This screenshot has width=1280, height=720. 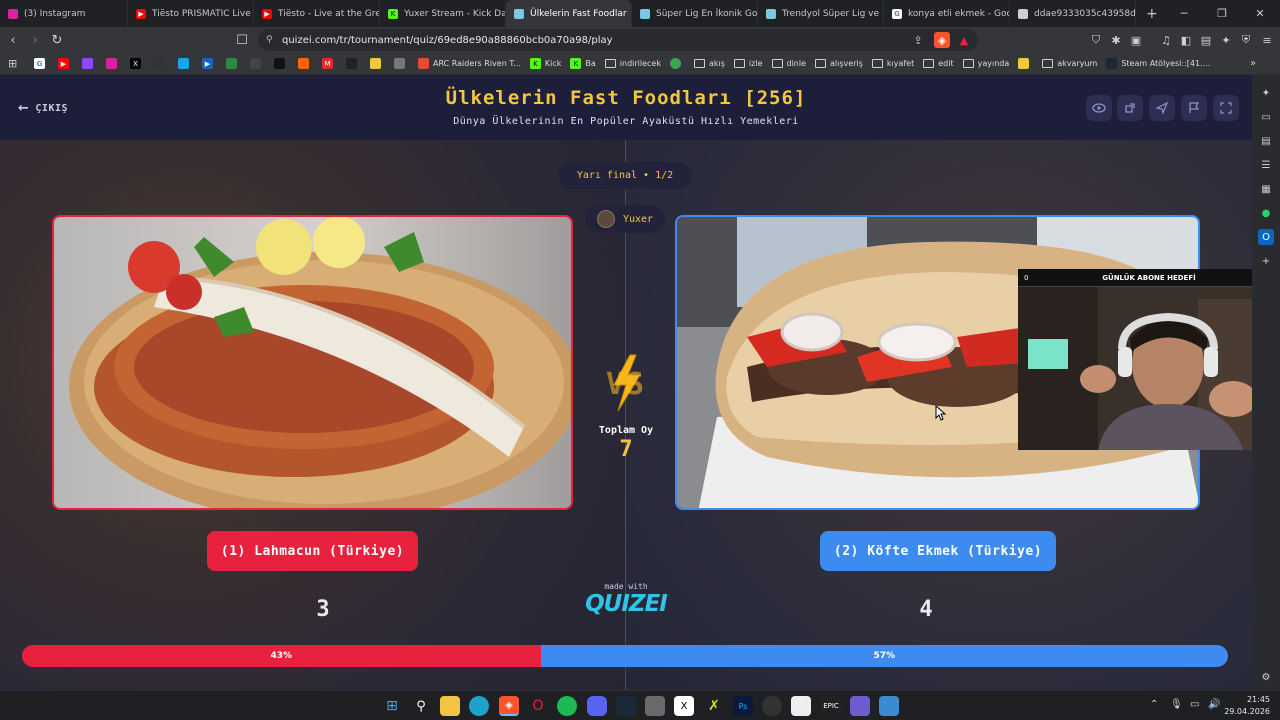 What do you see at coordinates (509, 706) in the screenshot?
I see `brave-icon: ◈` at bounding box center [509, 706].